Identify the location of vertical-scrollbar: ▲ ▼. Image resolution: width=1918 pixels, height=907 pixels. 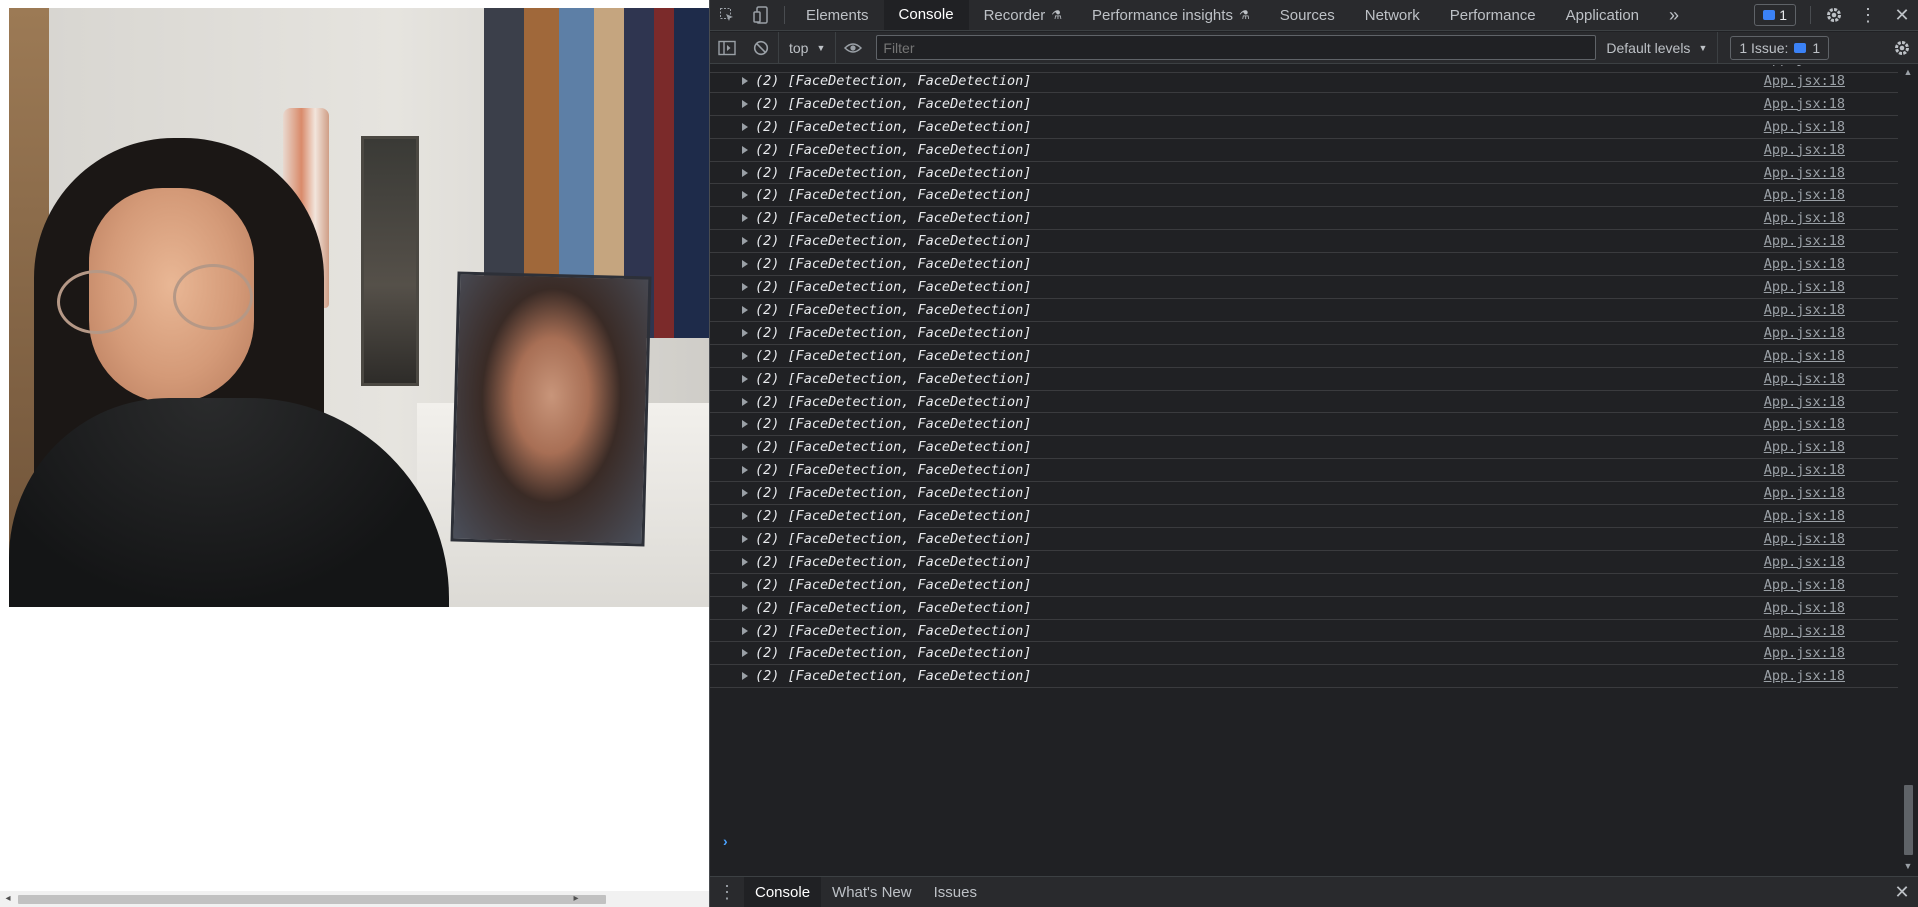
(1908, 469).